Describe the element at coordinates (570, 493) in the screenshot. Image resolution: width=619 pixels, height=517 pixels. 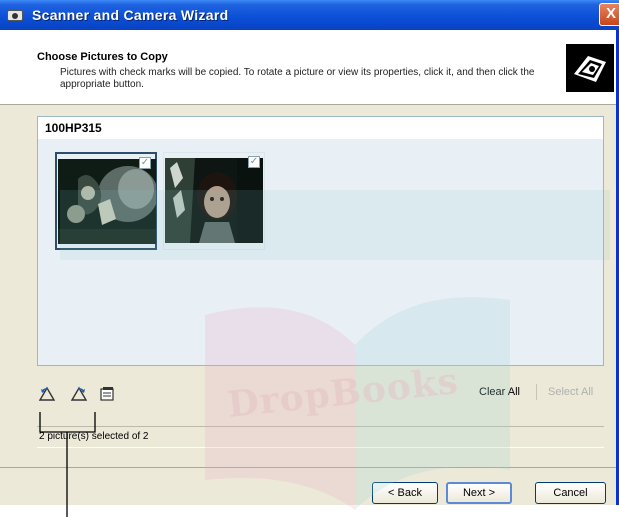
I see `cancel-button: Cancel` at that location.